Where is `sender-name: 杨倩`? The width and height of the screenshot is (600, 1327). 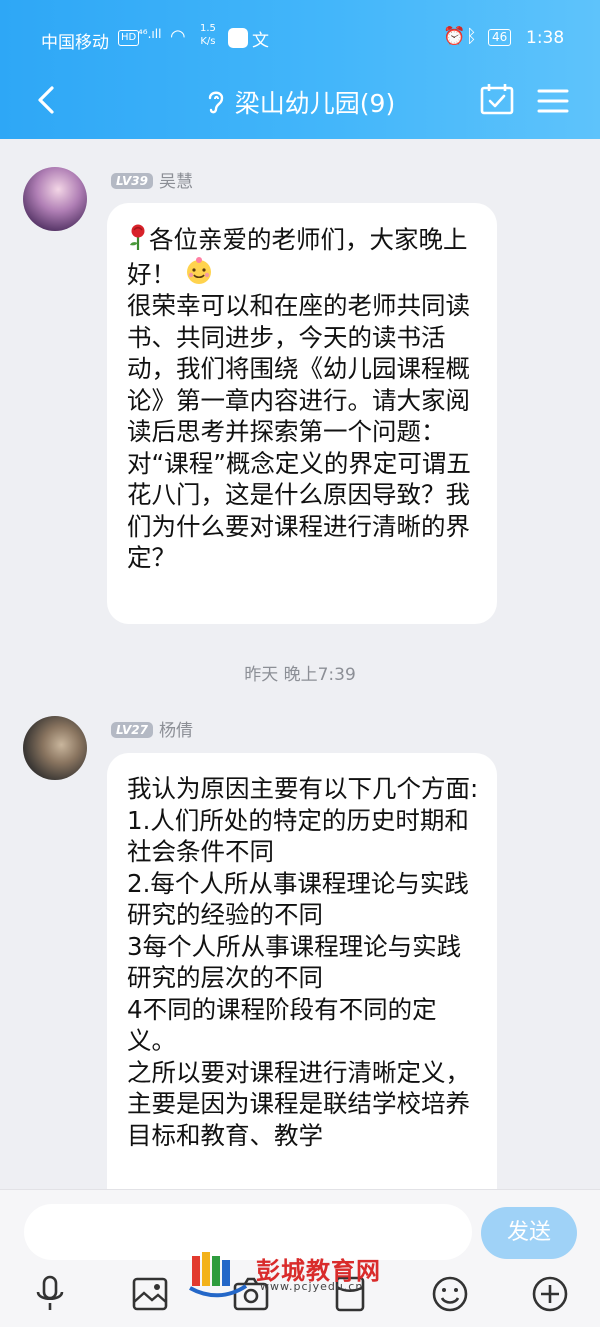
sender-name: 杨倩 is located at coordinates (175, 731).